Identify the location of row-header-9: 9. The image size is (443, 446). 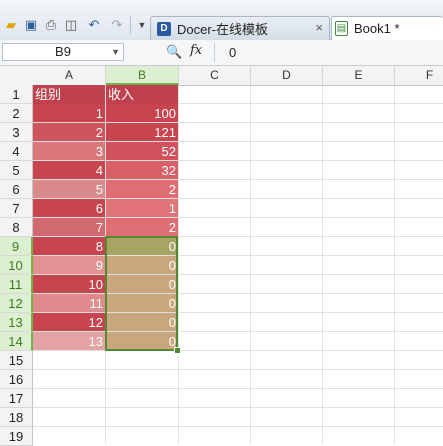
(16, 246).